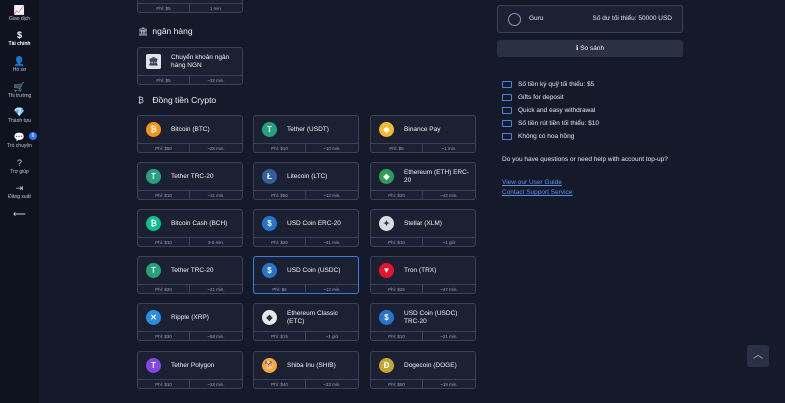  I want to click on nav-finance: $ Tài chính, so click(19, 39).